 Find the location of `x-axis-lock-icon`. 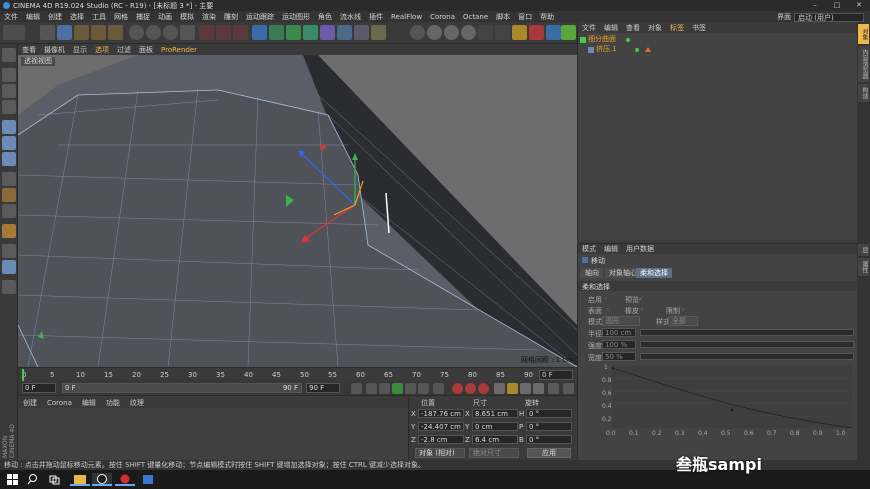

x-axis-lock-icon is located at coordinates (136, 32).